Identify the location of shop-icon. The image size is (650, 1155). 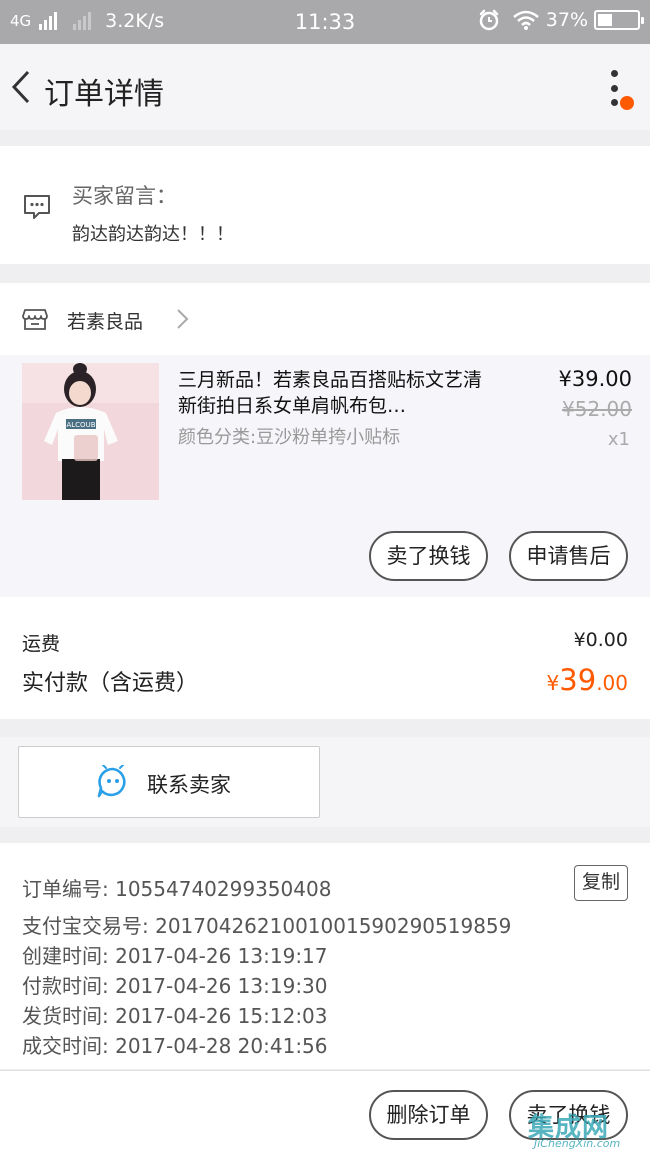
(35, 319).